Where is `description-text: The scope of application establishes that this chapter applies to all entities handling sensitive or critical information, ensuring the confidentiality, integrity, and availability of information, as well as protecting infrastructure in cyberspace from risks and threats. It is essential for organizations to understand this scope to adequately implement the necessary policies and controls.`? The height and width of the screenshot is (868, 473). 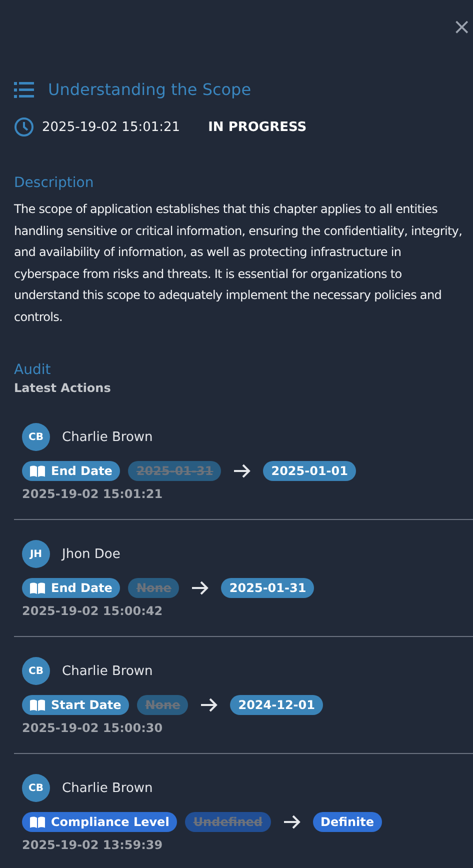 description-text: The scope of application establishes that this chapter applies to all entities handling sensitive or critical information, ensuring the confidentiality, integrity, and availability of information, as well as protecting infrastructure in cyberspace from risks and threats. It is essential for organizations to understand this scope to adequately implement the necessary policies and controls. is located at coordinates (238, 263).